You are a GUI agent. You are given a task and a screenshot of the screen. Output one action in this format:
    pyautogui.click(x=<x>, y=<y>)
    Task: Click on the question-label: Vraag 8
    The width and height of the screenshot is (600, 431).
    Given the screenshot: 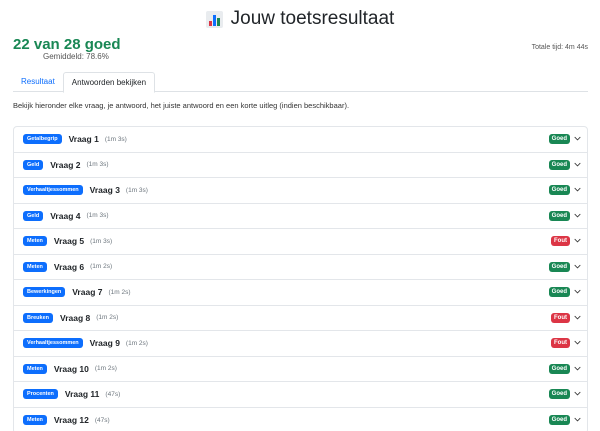 What is the action you would take?
    pyautogui.click(x=75, y=317)
    